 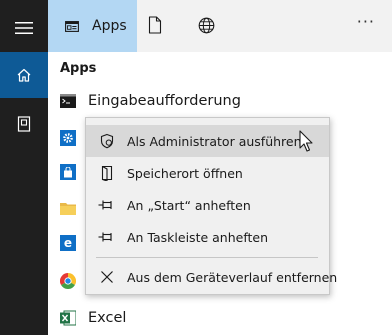 I want to click on menu-separator, so click(x=207, y=257).